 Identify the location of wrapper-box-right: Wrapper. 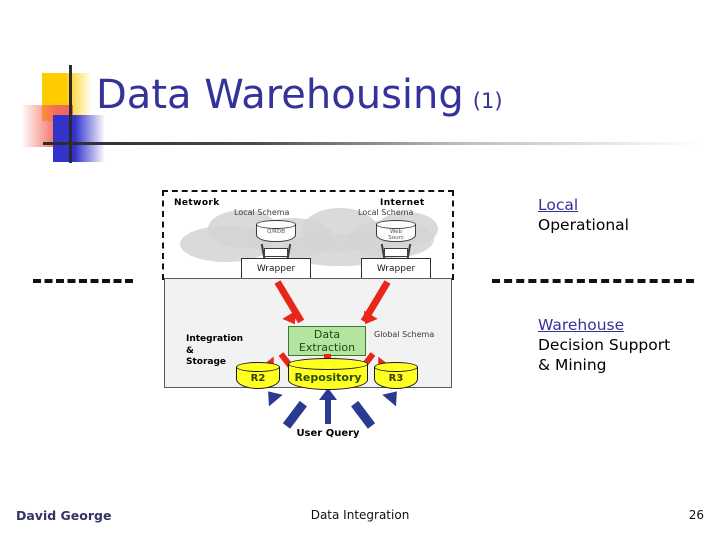
(396, 269).